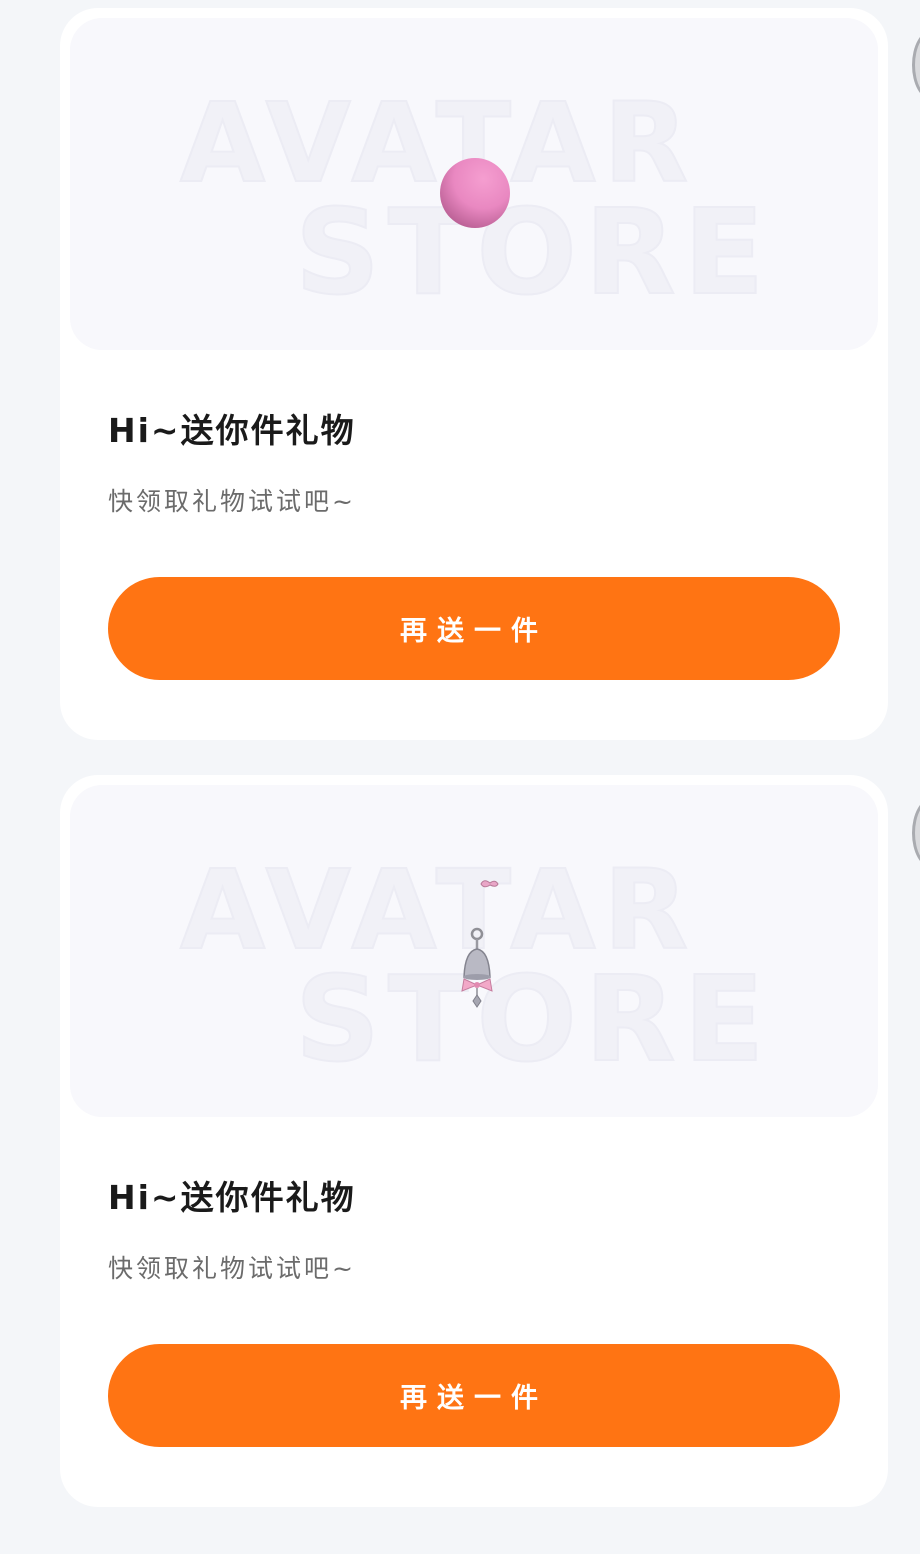  I want to click on pink-ball-icon, so click(475, 193).